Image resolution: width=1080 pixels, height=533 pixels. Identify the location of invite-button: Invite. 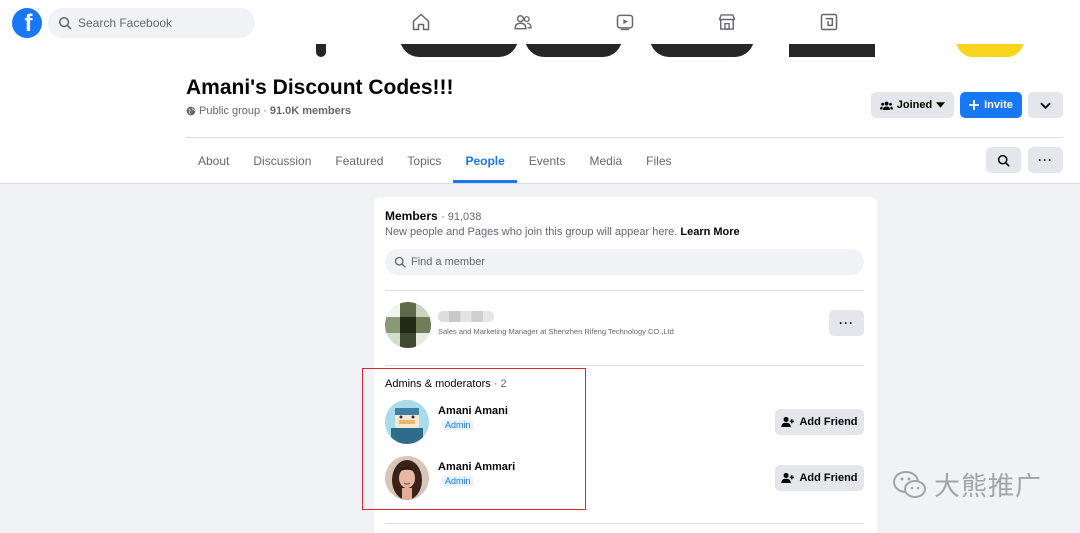
(991, 105).